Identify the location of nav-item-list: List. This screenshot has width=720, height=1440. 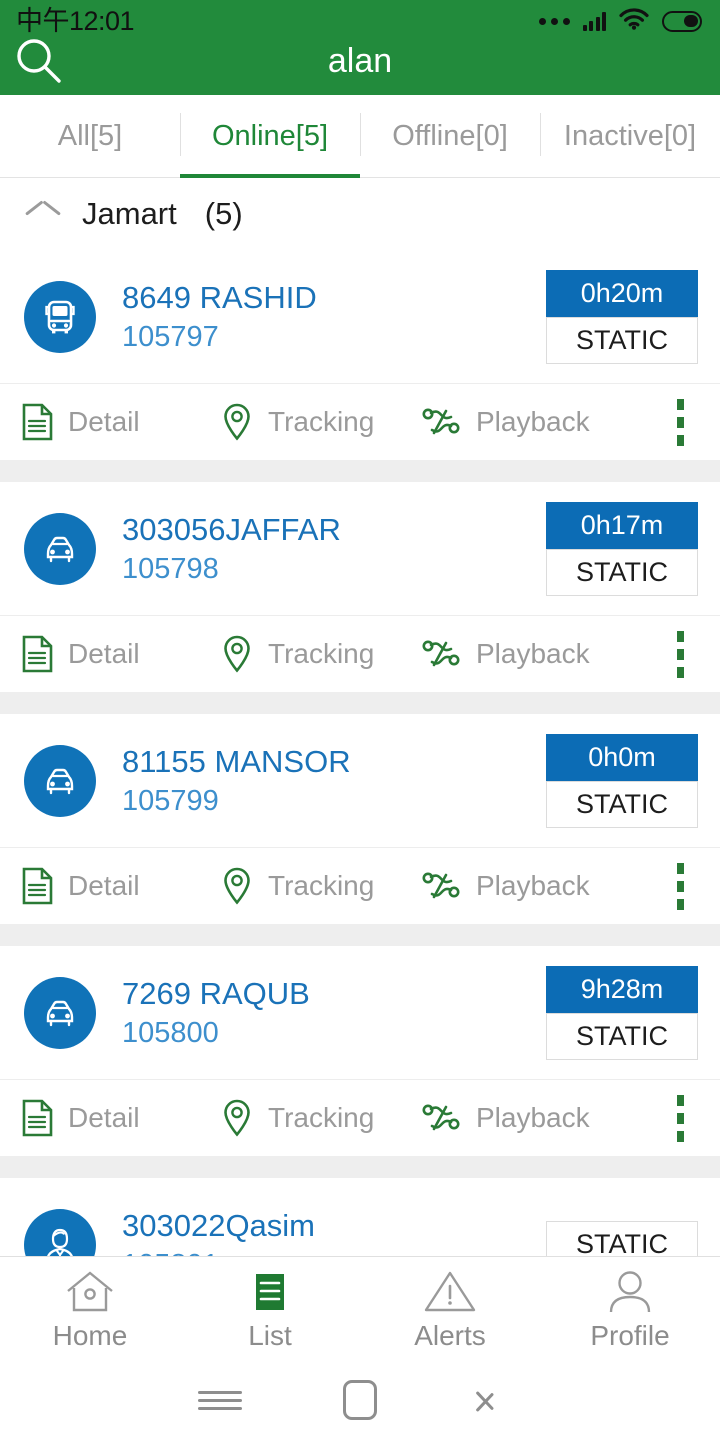
(270, 1308).